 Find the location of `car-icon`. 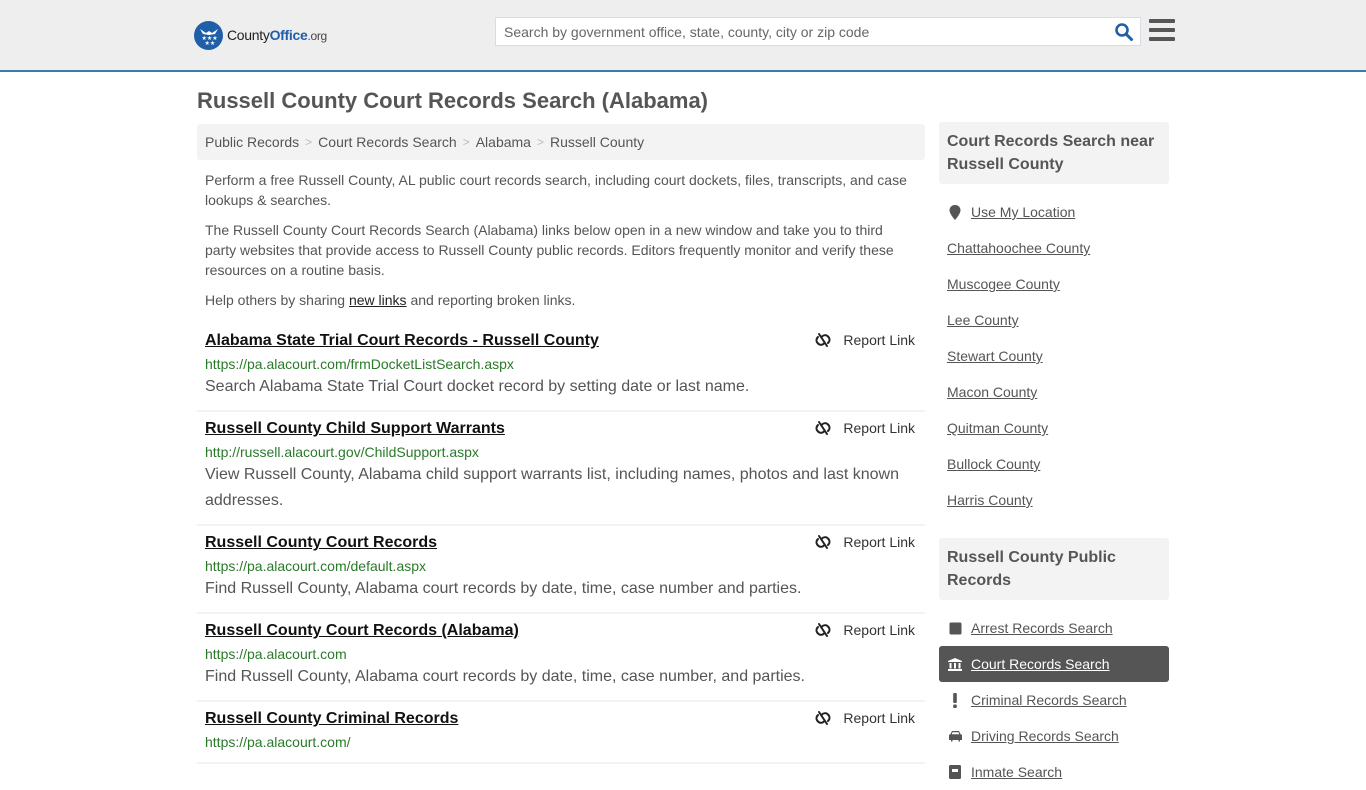

car-icon is located at coordinates (955, 736).